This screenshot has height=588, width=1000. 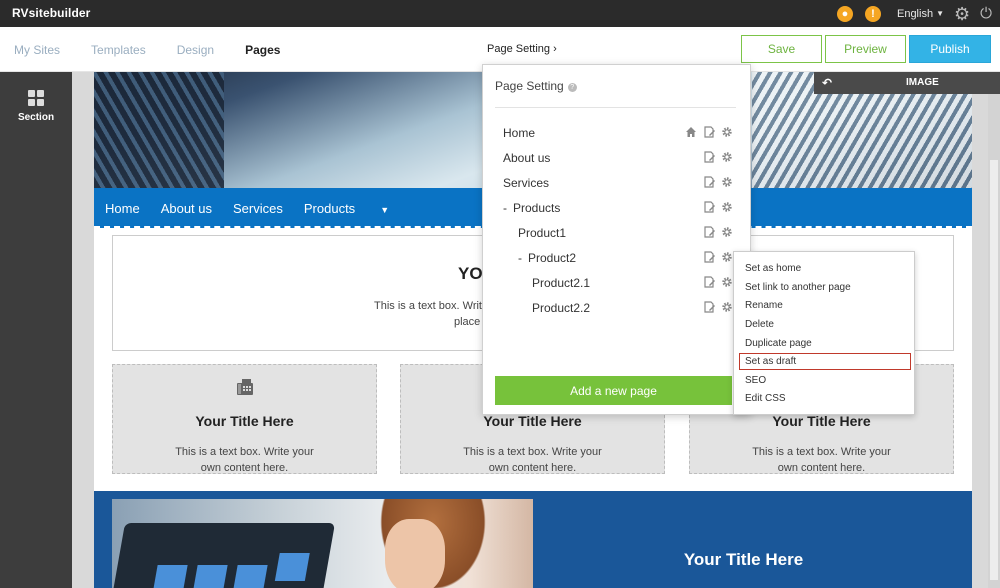 What do you see at coordinates (526, 183) in the screenshot?
I see `page-name: Services` at bounding box center [526, 183].